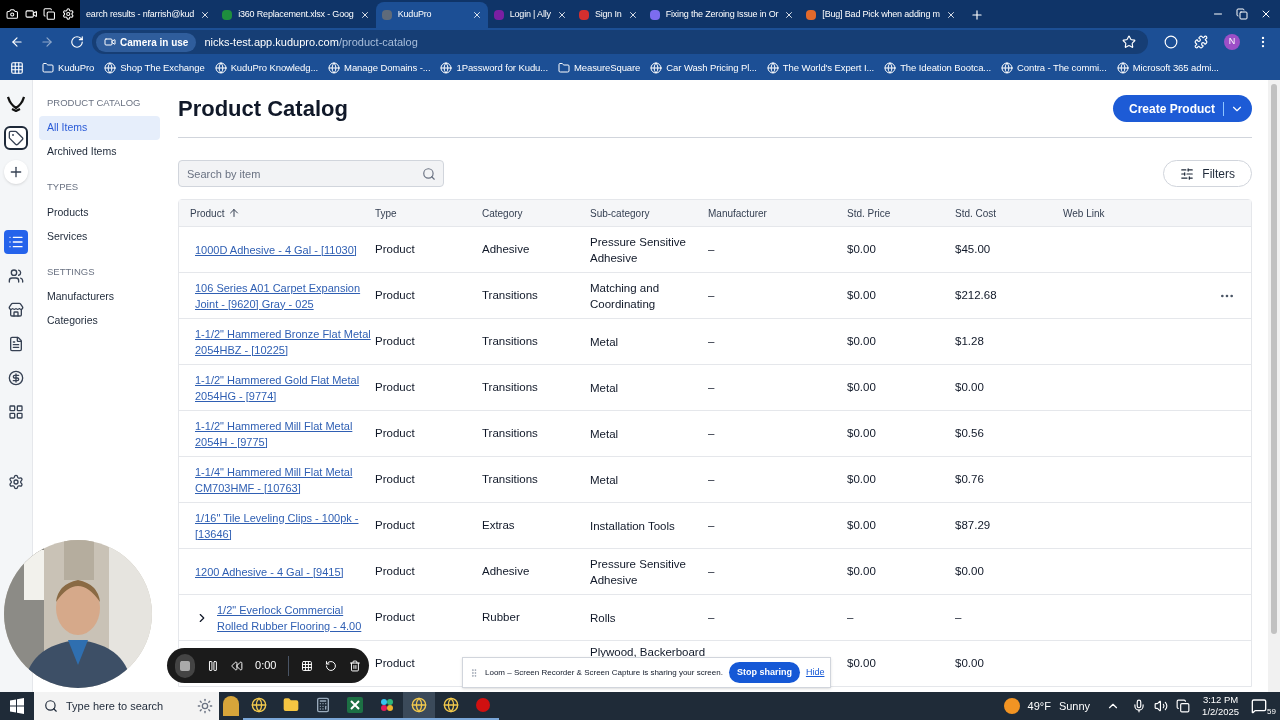 The height and width of the screenshot is (720, 1280). Describe the element at coordinates (148, 15) in the screenshot. I see `browser-tab: earch results - nfarrish@kud` at that location.